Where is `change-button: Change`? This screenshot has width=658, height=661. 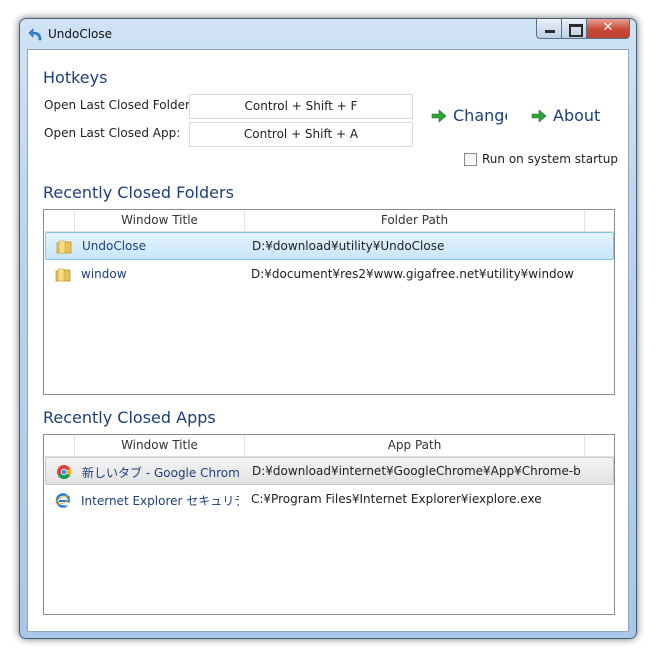
change-button: Change is located at coordinates (469, 115).